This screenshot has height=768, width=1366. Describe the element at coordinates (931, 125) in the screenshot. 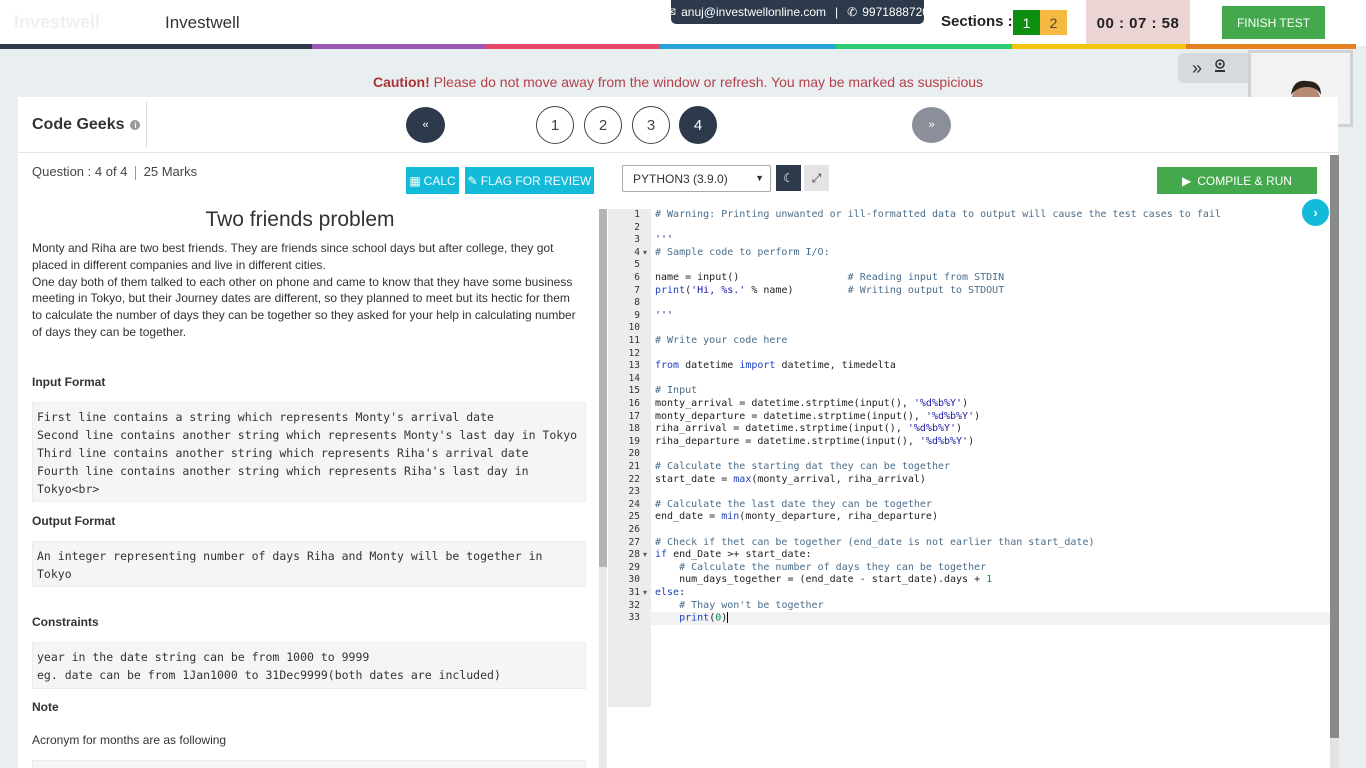

I see `next-question-button: »` at that location.